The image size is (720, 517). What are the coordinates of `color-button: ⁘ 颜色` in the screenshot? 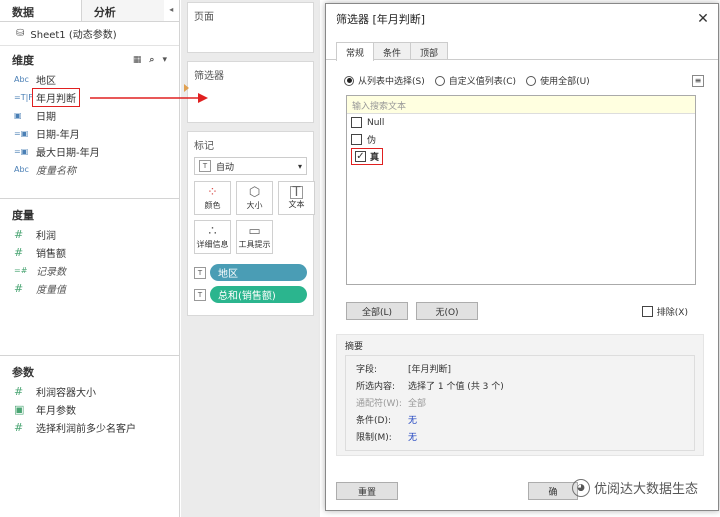 It's located at (212, 198).